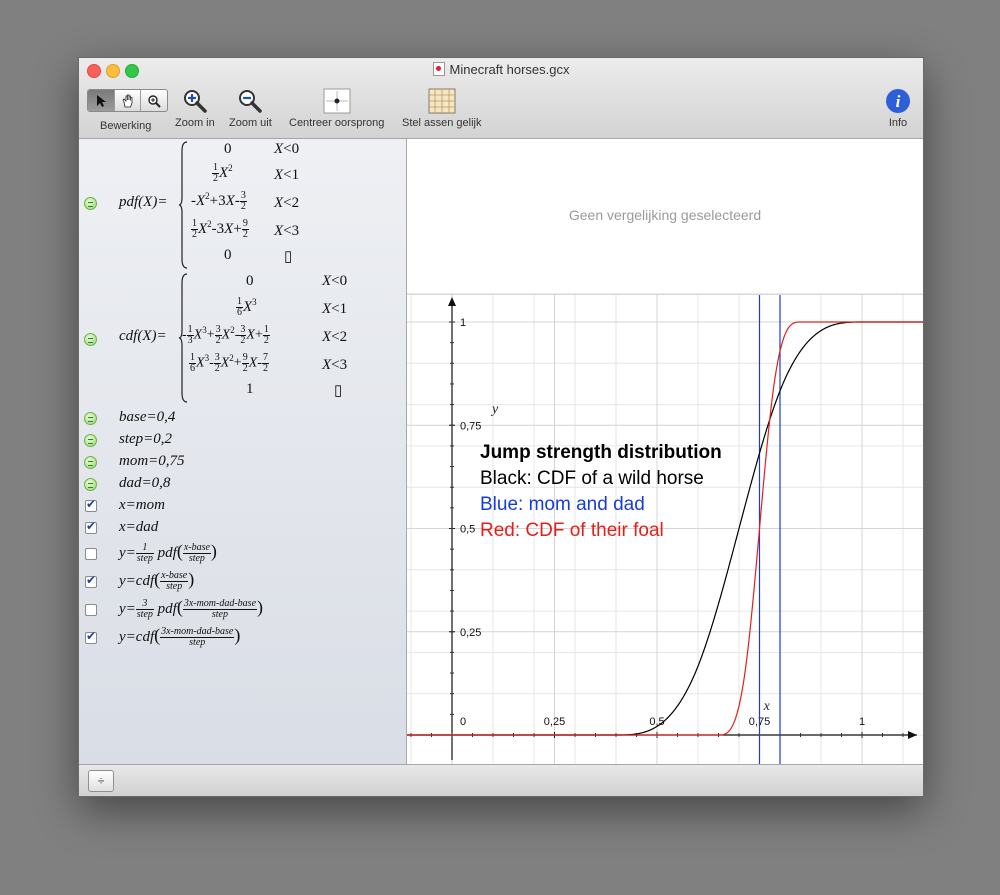  Describe the element at coordinates (250, 389) in the screenshot. I see `cdf-row-5-expr: 1` at that location.